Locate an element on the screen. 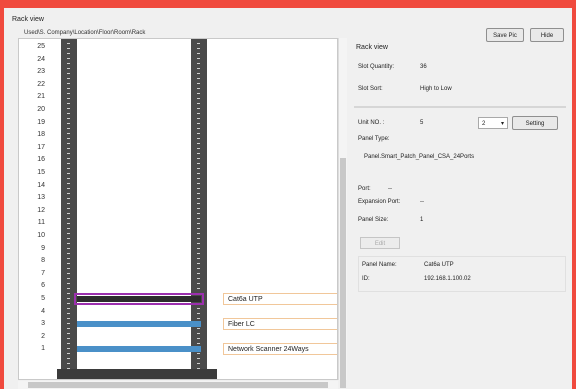  rack-unit-number: 7 is located at coordinates (43, 273).